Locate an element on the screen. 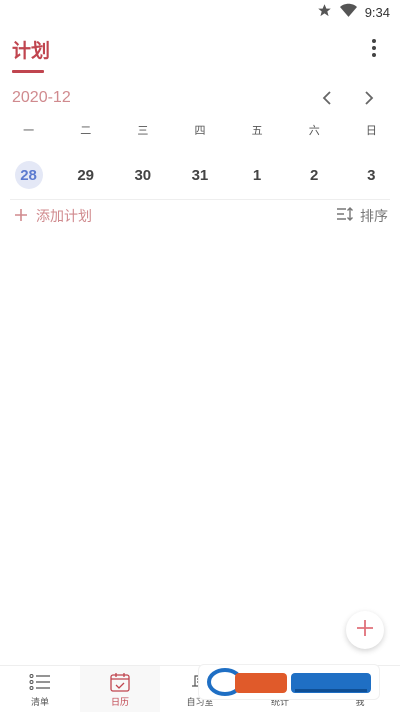 Image resolution: width=400 pixels, height=712 pixels. title-tab: 计划 is located at coordinates (31, 49).